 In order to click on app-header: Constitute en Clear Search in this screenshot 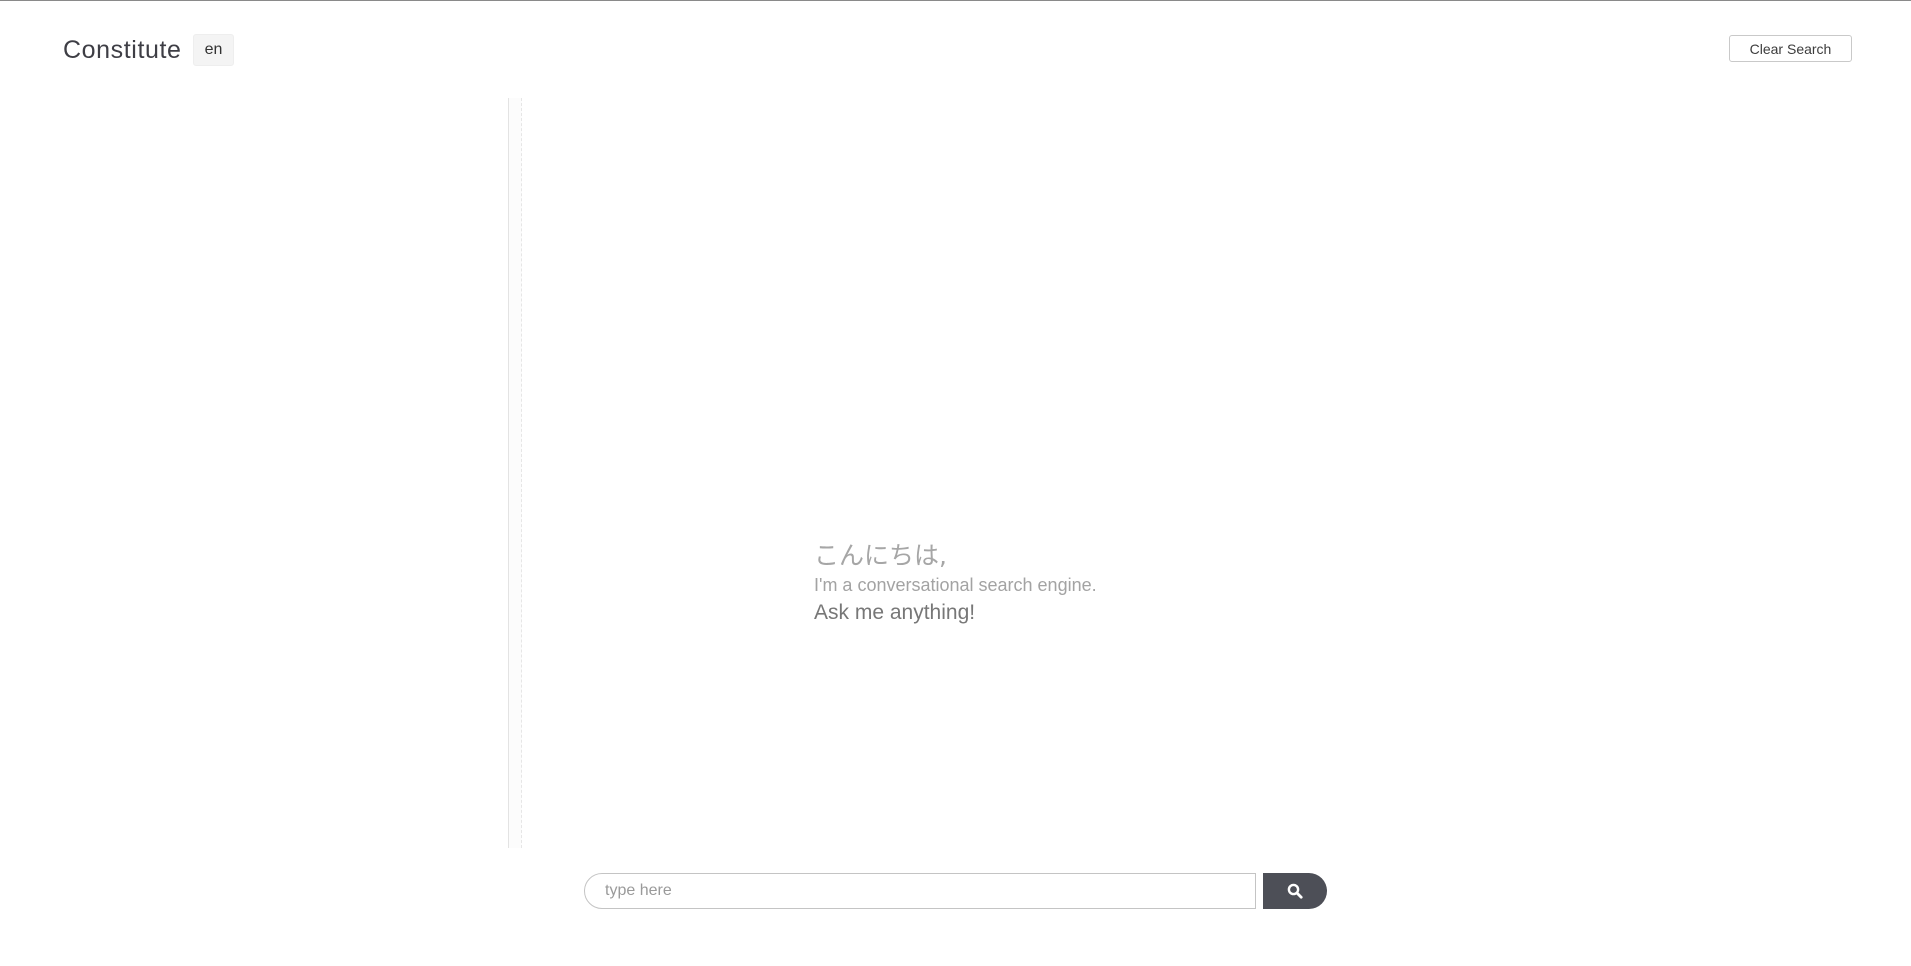, I will do `click(955, 49)`.